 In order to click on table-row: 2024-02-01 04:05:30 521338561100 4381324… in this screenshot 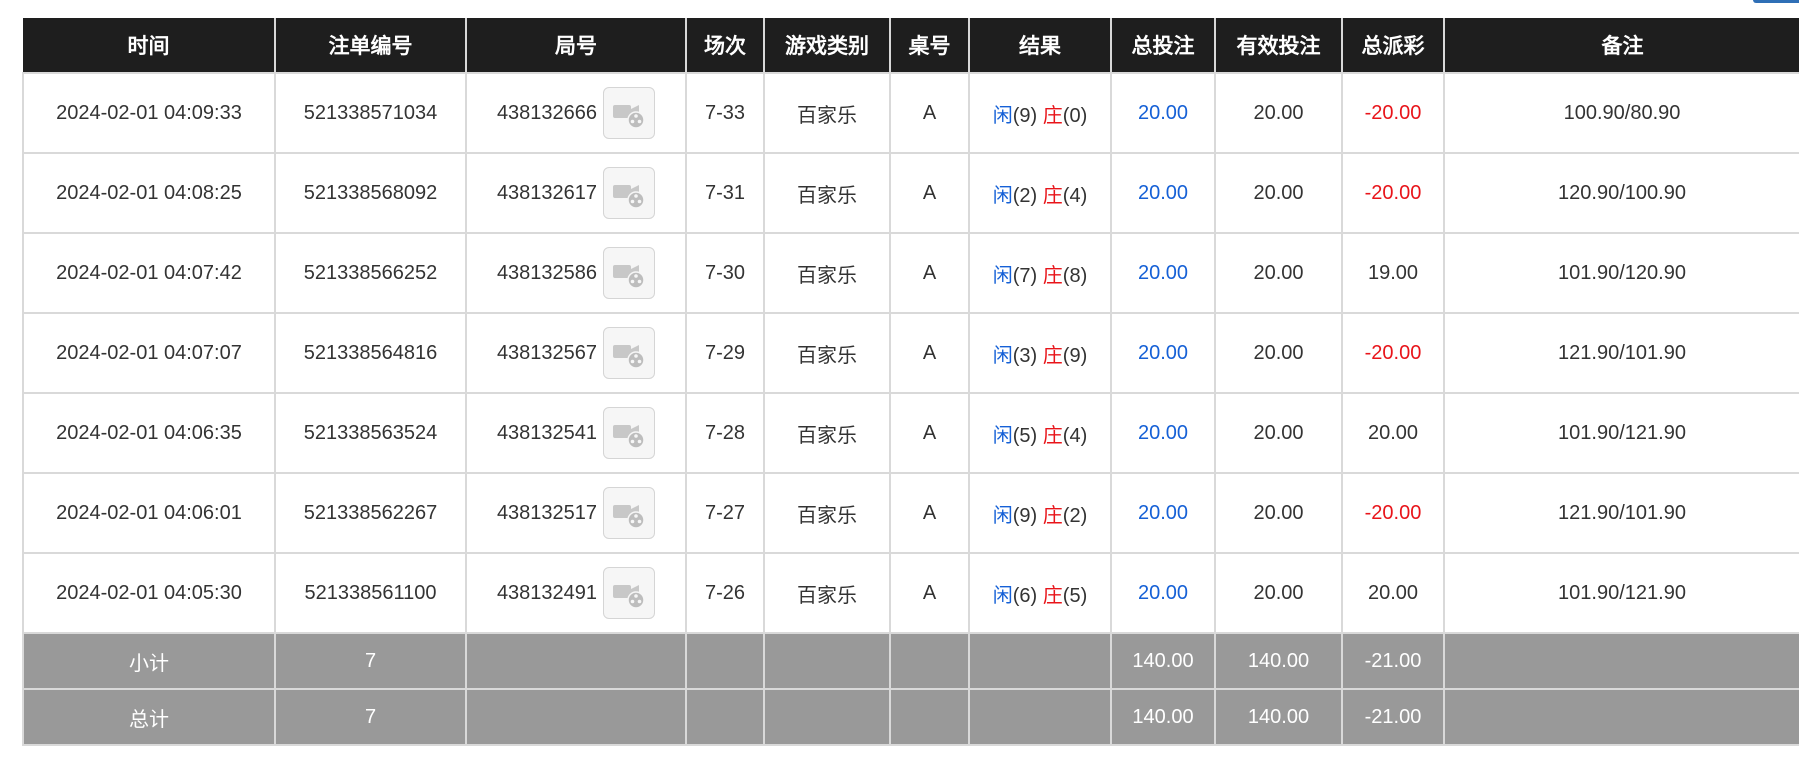, I will do `click(910, 593)`.